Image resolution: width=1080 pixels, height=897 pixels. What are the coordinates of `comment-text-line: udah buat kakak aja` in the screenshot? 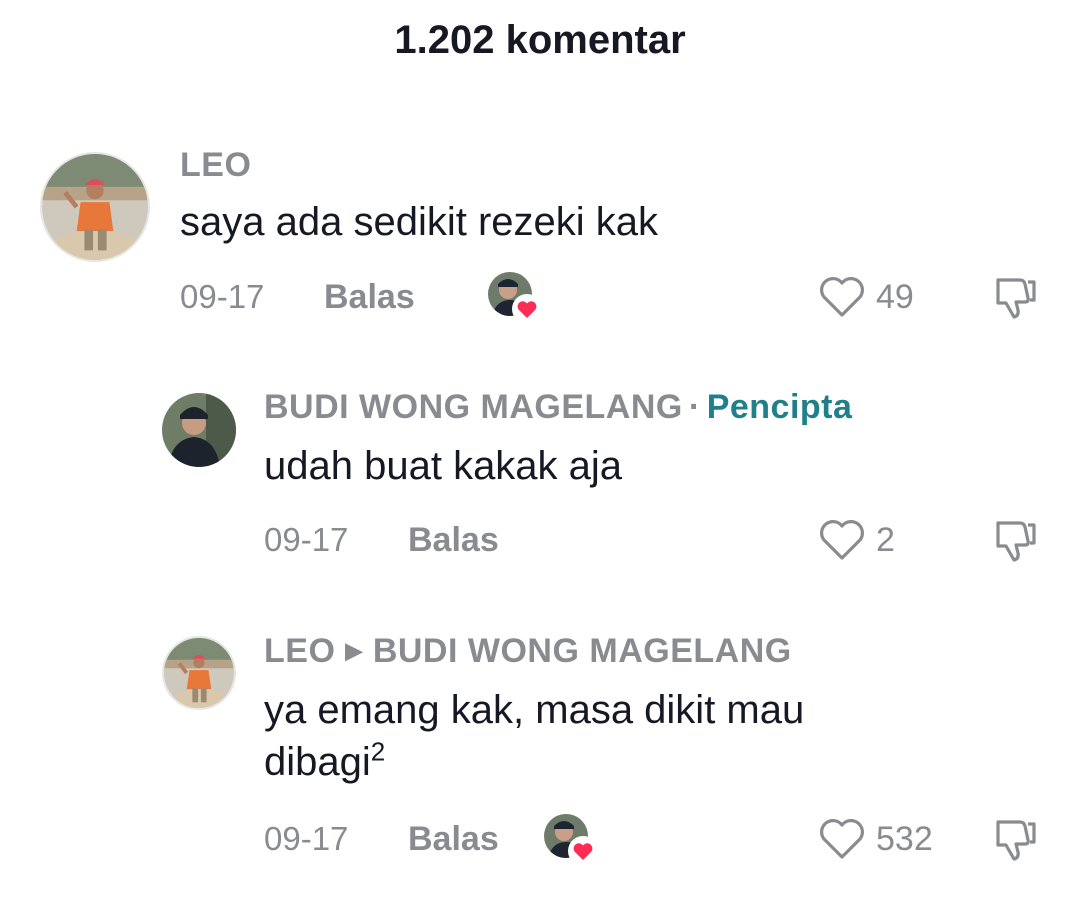 It's located at (443, 466).